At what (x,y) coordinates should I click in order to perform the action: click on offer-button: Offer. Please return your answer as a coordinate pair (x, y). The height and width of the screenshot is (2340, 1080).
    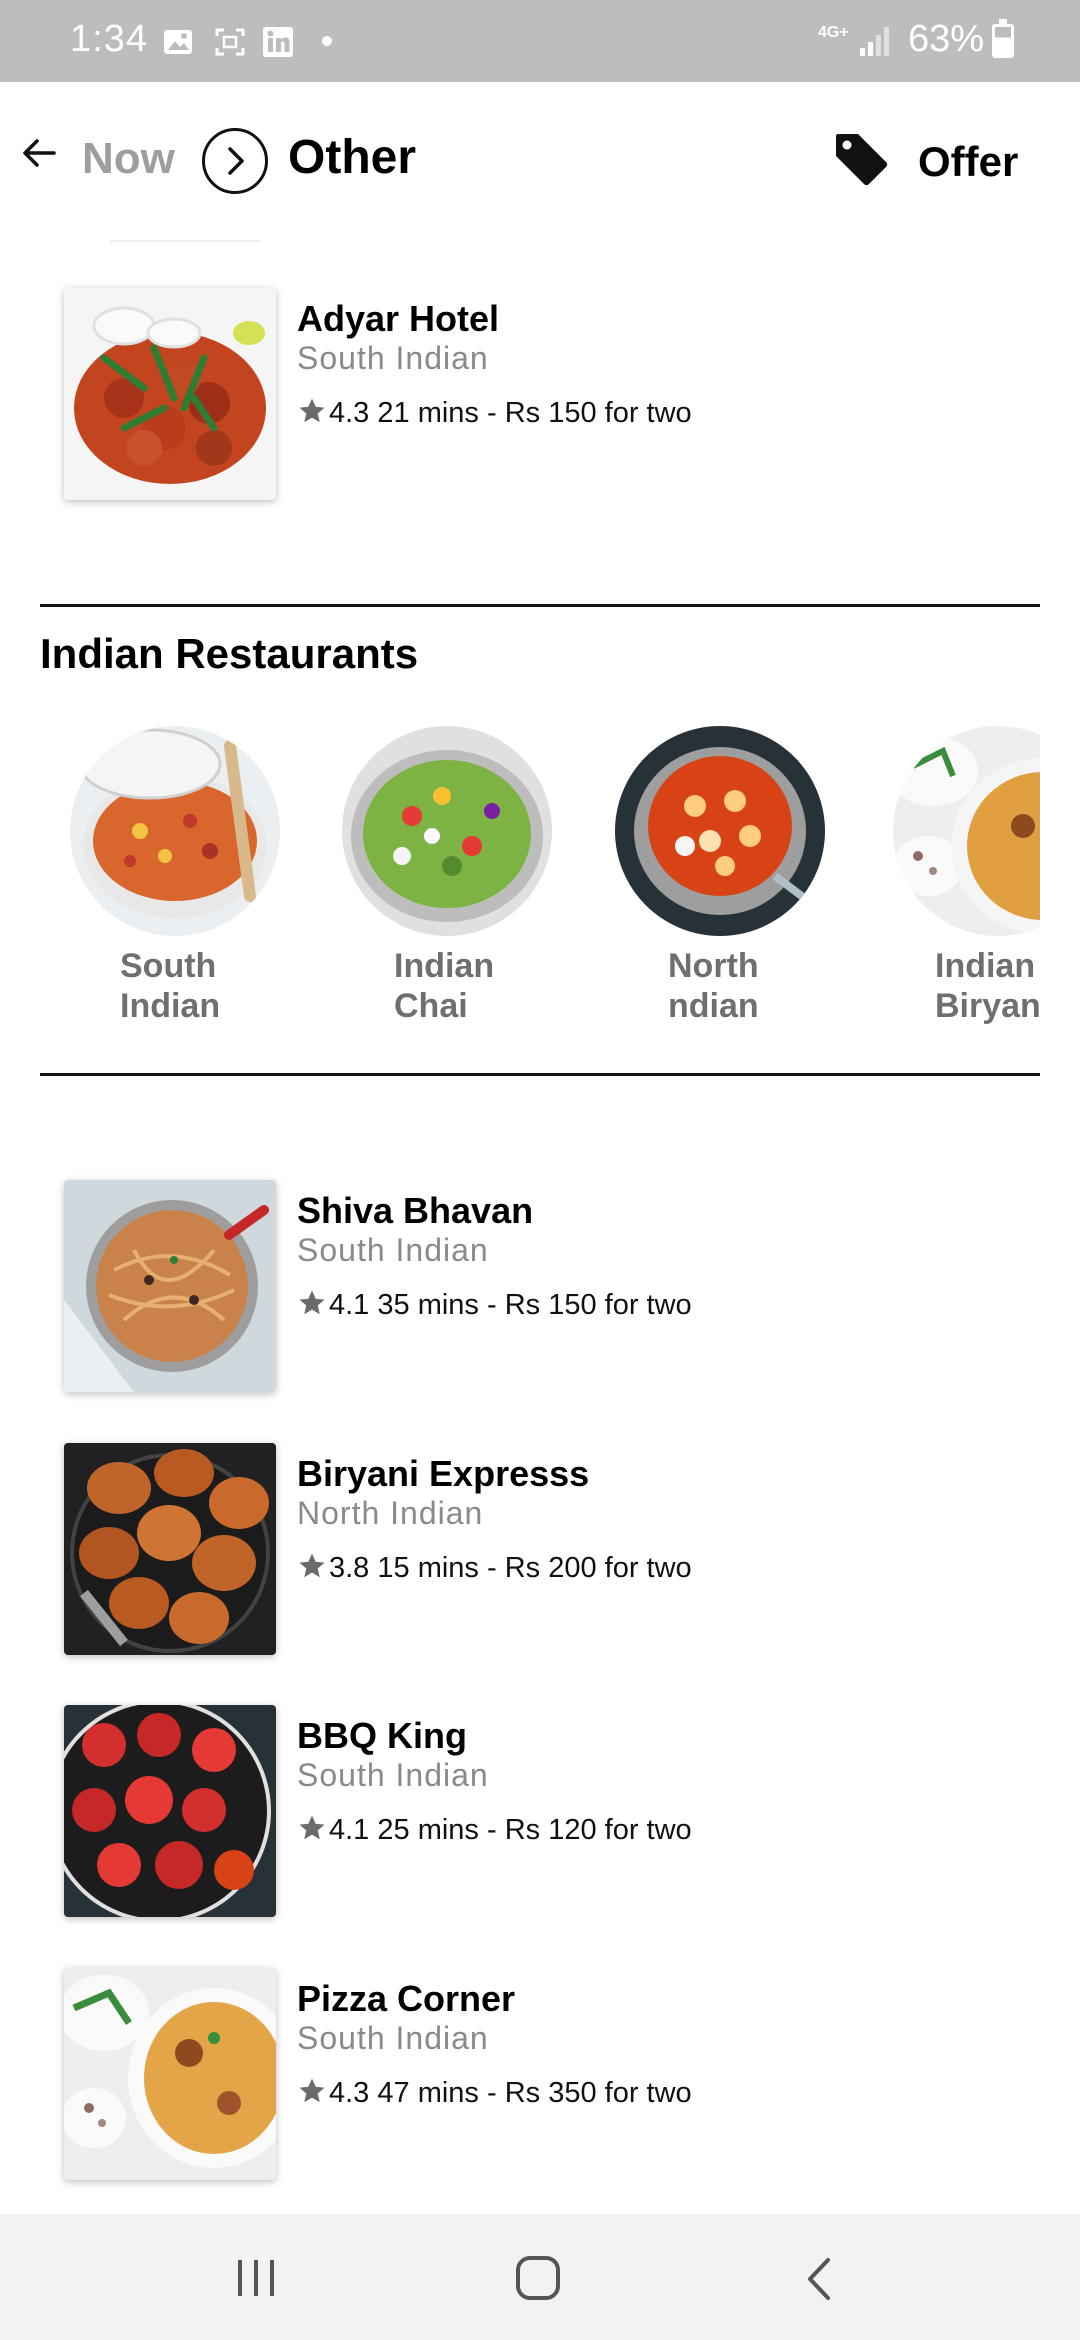
    Looking at the image, I should click on (968, 162).